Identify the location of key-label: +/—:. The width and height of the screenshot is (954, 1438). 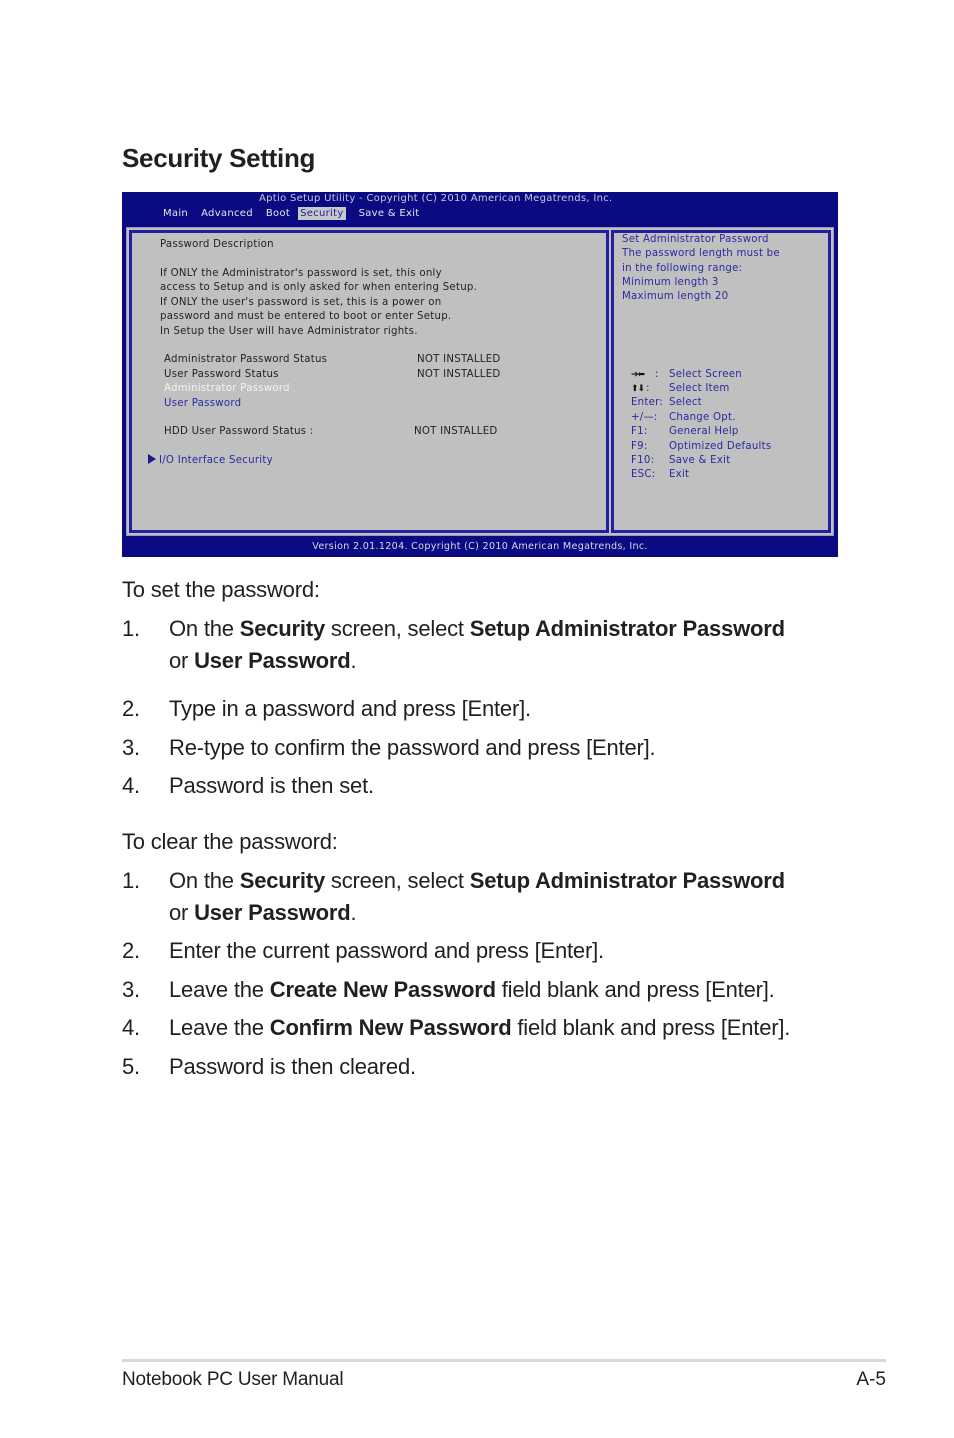
(644, 417).